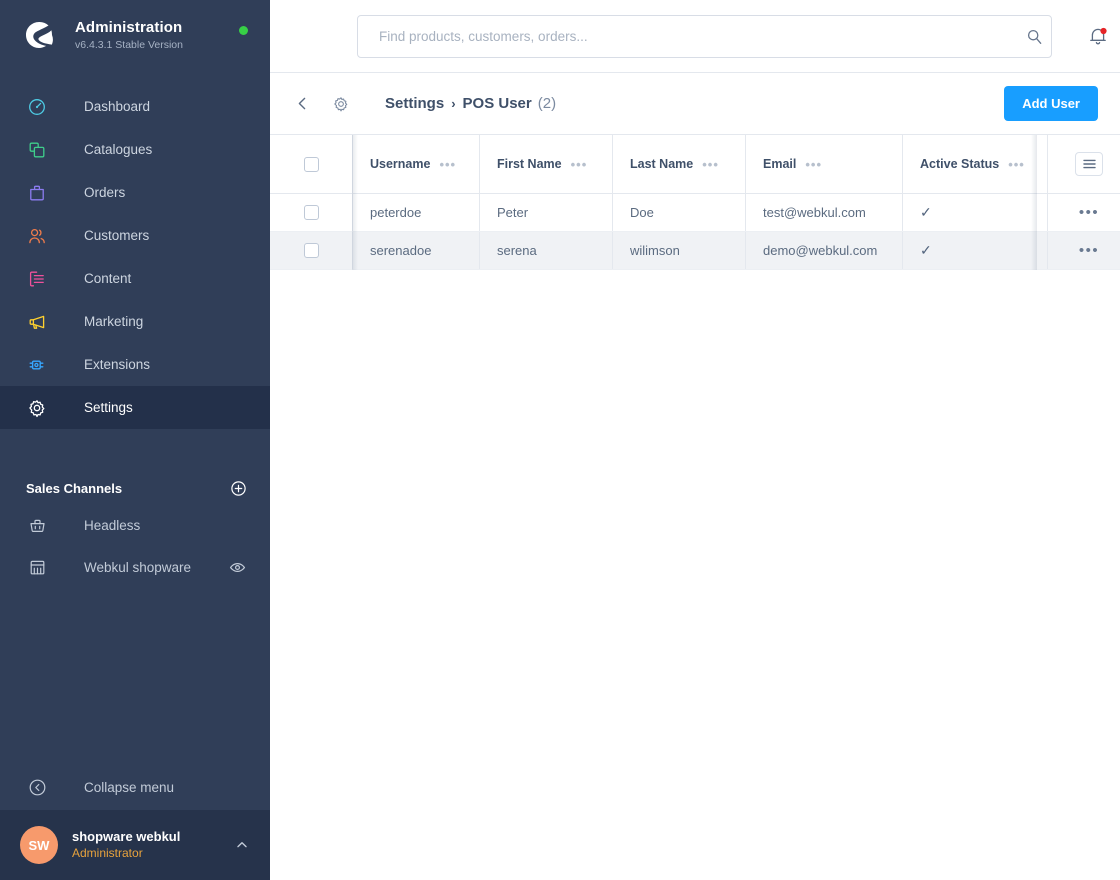  What do you see at coordinates (105, 192) in the screenshot?
I see `sidebar-item-label: Orders` at bounding box center [105, 192].